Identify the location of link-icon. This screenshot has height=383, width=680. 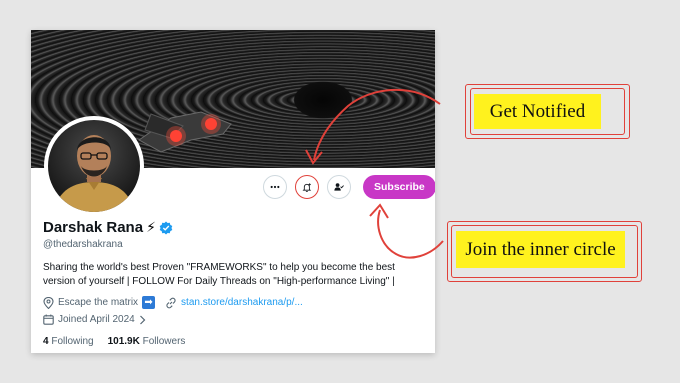
(171, 302).